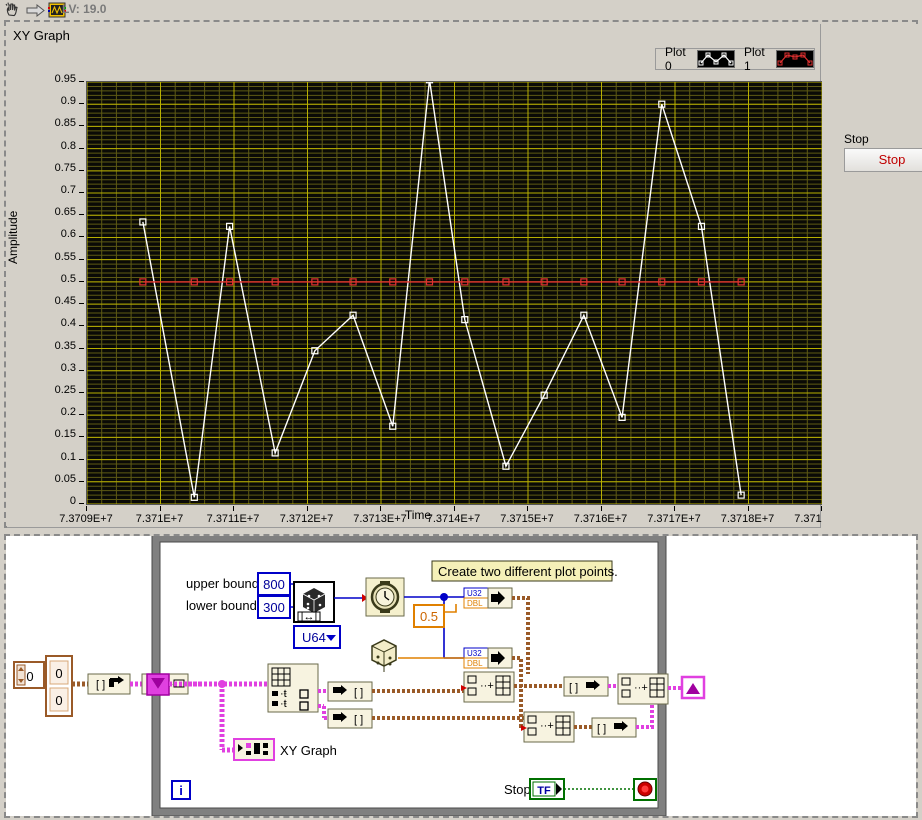 Image resolution: width=922 pixels, height=820 pixels. Describe the element at coordinates (429, 616) in the screenshot. I see `half-constant-value: 0.5` at that location.